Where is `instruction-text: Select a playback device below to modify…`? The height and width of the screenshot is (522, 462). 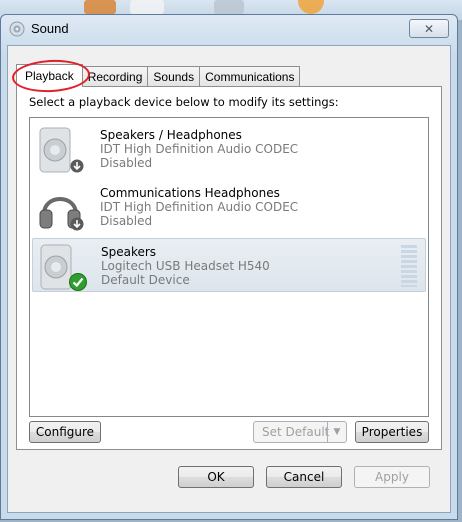
instruction-text: Select a playback device below to modify… is located at coordinates (184, 102).